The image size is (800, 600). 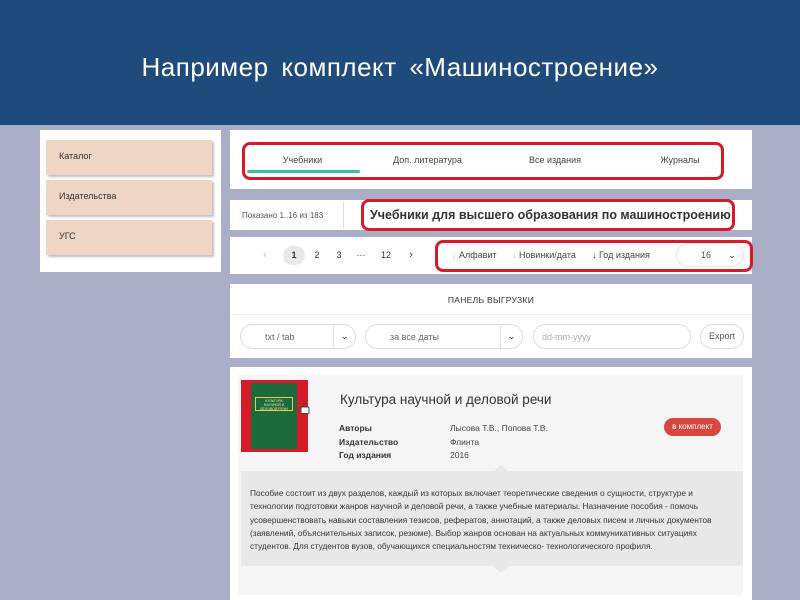 I want to click on publisher-label: Издательство, so click(x=369, y=442).